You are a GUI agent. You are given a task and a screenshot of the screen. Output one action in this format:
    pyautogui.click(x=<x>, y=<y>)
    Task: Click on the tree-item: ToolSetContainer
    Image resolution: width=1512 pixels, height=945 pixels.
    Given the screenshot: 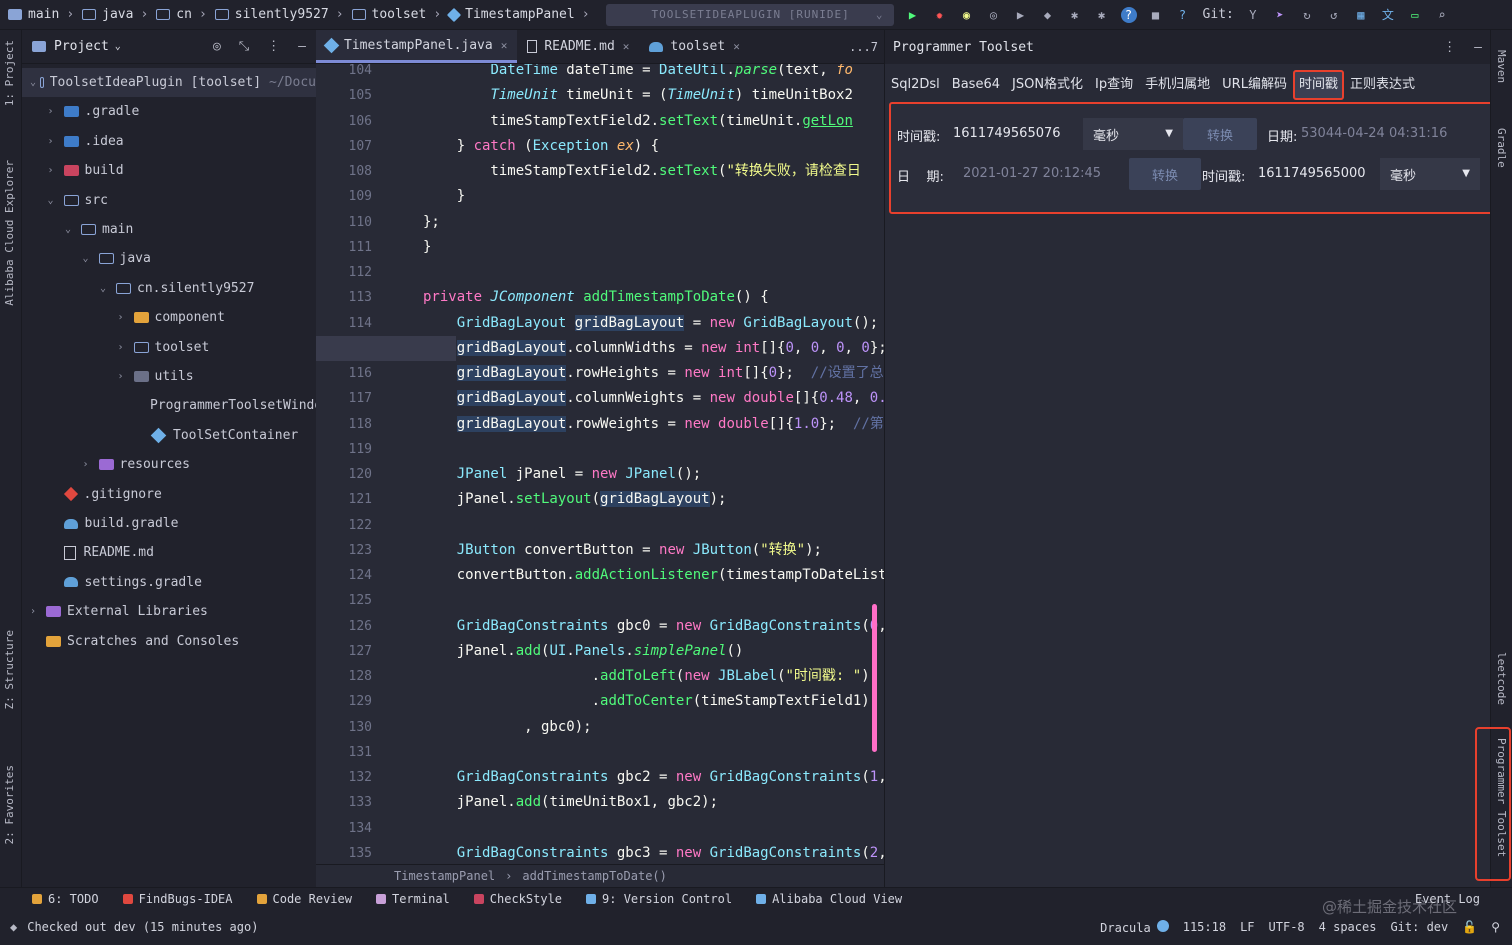 What is the action you would take?
    pyautogui.click(x=169, y=435)
    